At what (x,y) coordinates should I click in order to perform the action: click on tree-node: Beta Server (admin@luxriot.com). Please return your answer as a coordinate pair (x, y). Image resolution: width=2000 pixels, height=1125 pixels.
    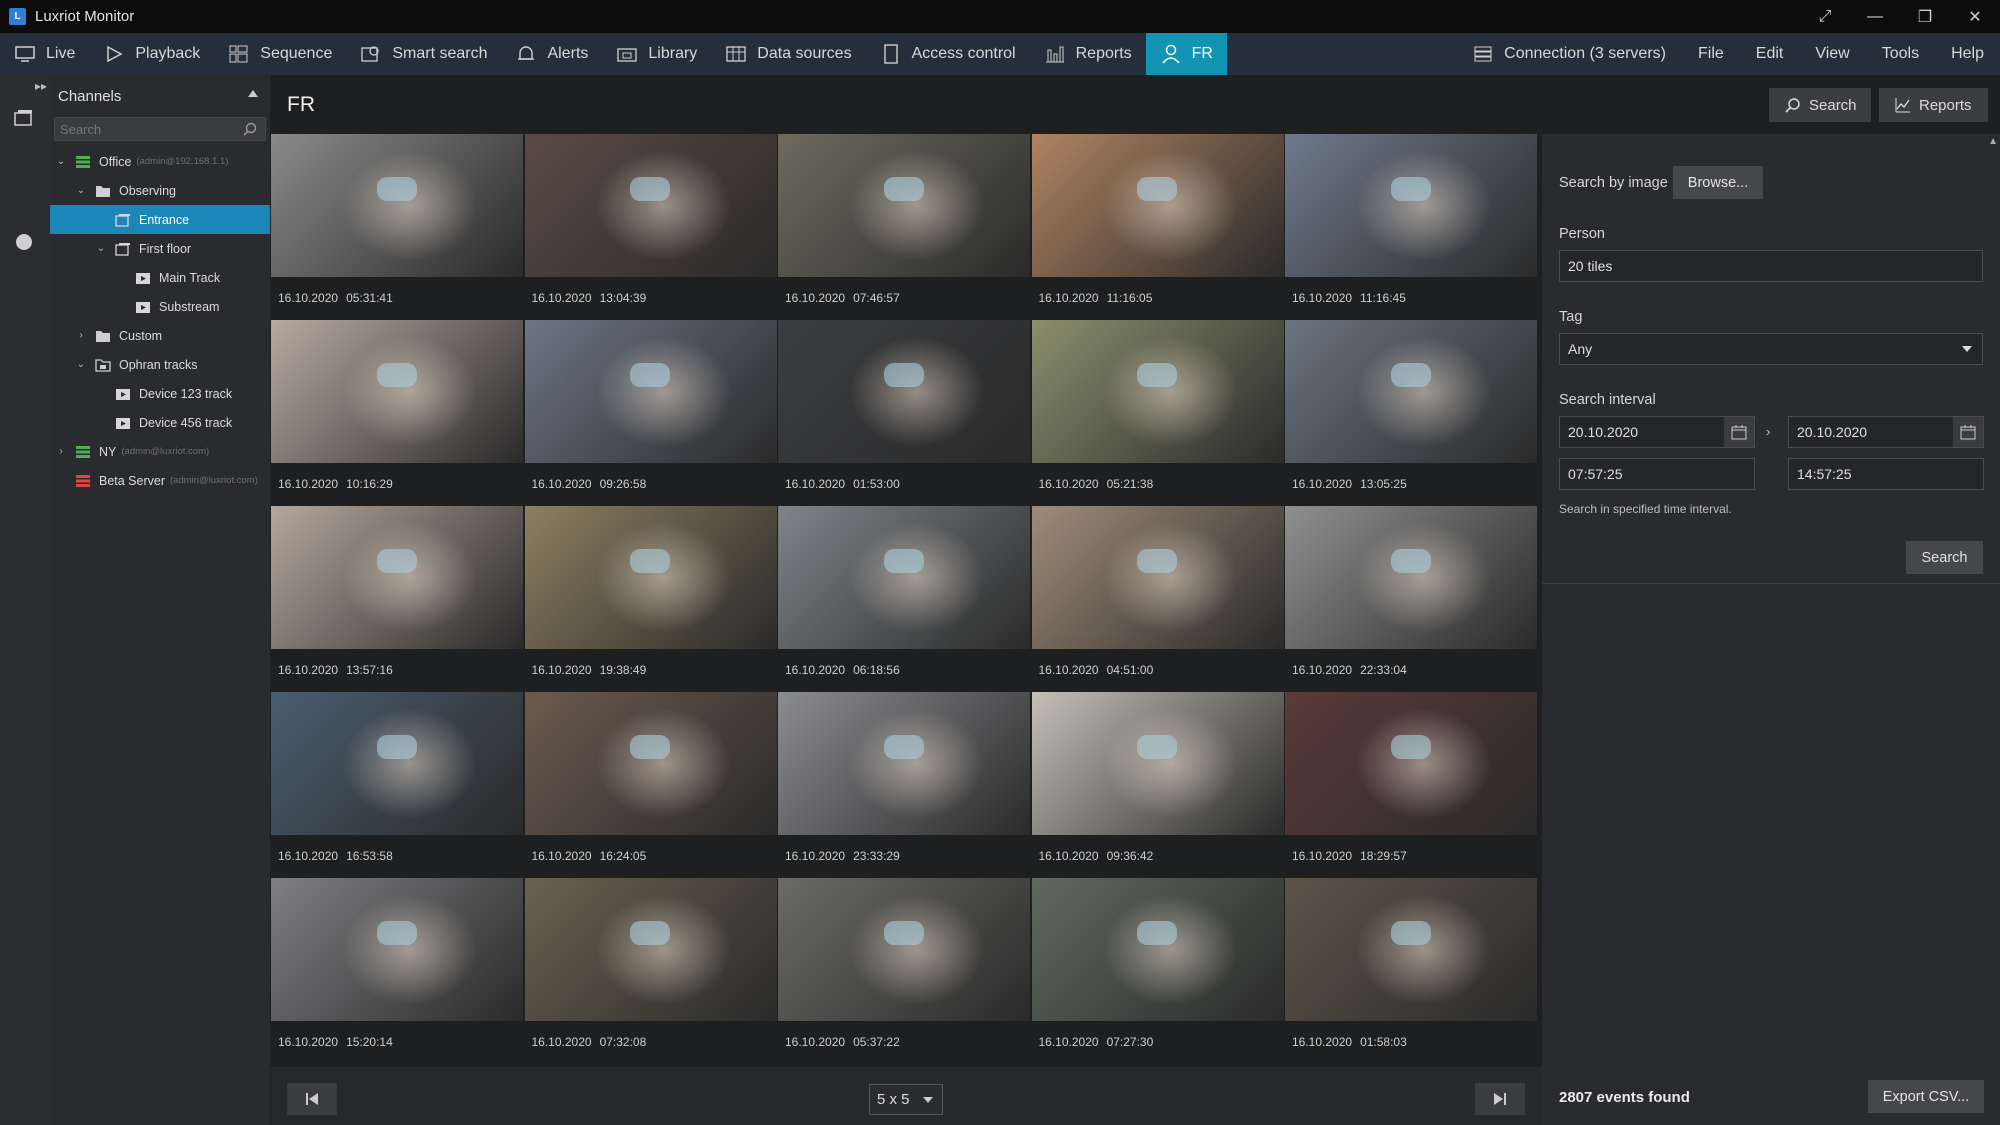
    Looking at the image, I should click on (160, 480).